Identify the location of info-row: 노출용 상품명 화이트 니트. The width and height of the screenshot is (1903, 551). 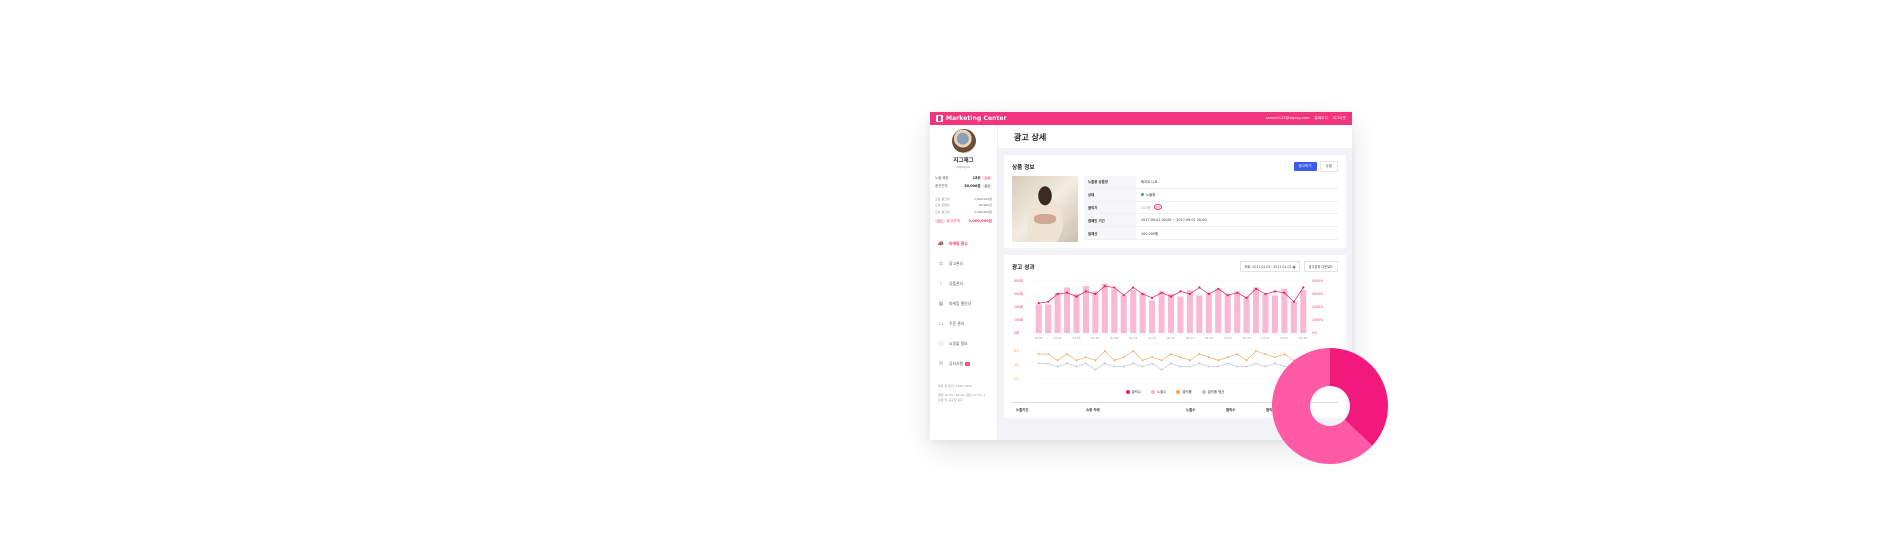
(1211, 182).